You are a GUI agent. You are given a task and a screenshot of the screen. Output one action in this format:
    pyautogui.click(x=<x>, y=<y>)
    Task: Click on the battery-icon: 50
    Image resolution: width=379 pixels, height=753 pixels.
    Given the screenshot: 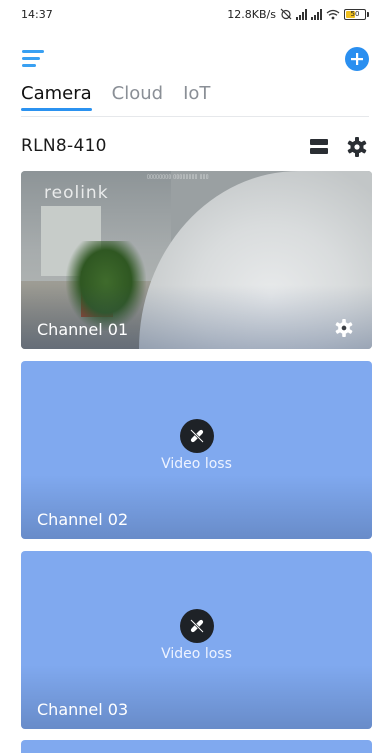 What is the action you would take?
    pyautogui.click(x=355, y=14)
    